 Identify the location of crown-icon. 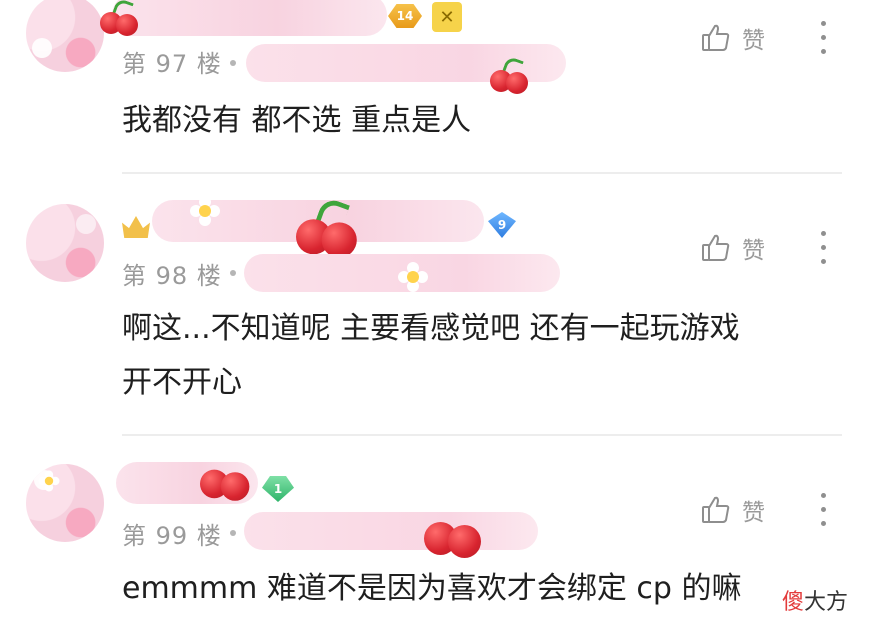
(136, 227).